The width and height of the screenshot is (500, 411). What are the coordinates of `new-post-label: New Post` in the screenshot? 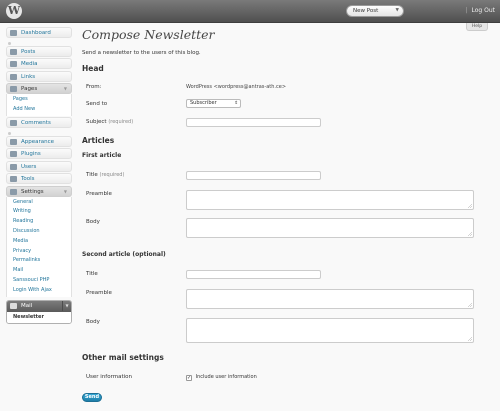 It's located at (366, 11).